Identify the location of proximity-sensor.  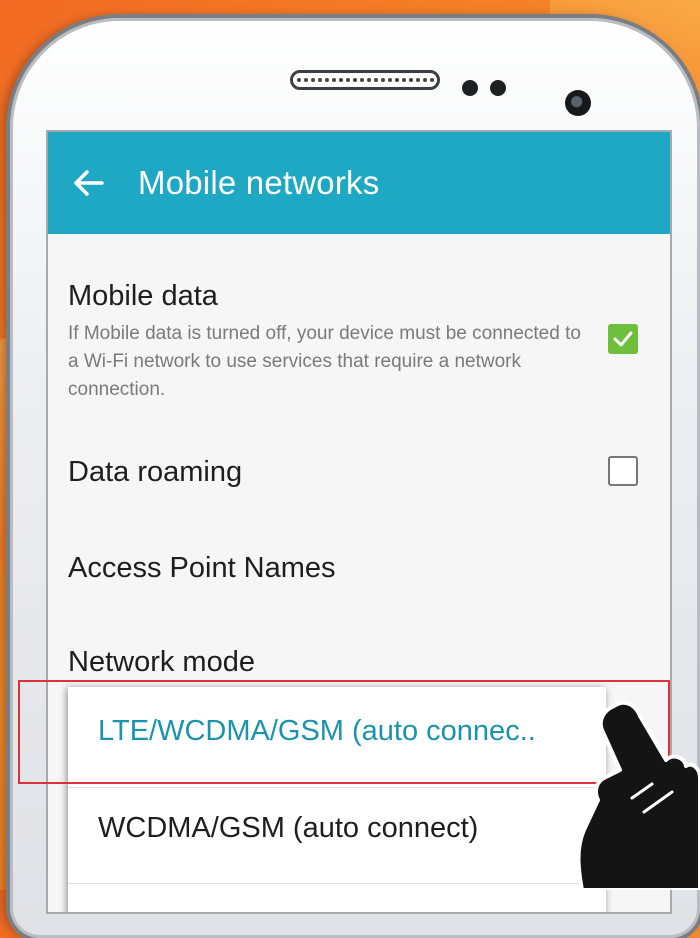
(470, 88).